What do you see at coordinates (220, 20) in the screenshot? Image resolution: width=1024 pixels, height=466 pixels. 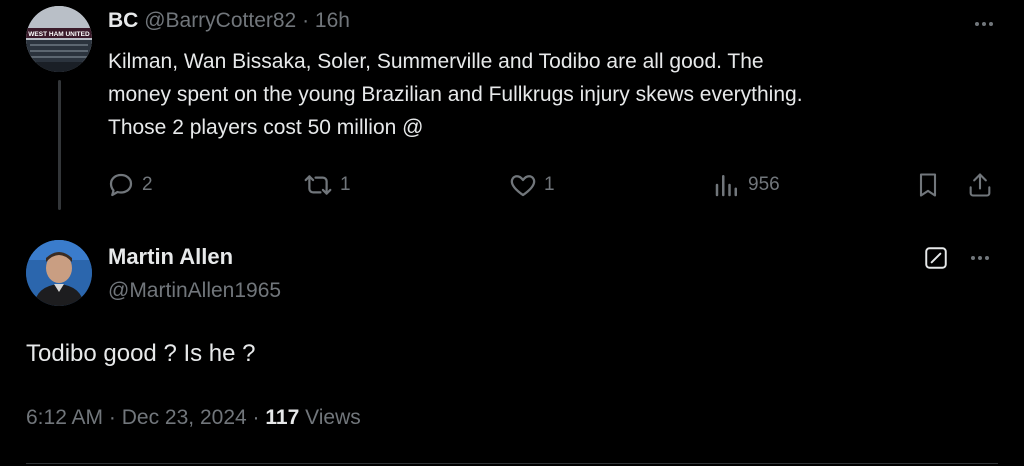 I see `parent-author-handle: @BarryCotter82` at bounding box center [220, 20].